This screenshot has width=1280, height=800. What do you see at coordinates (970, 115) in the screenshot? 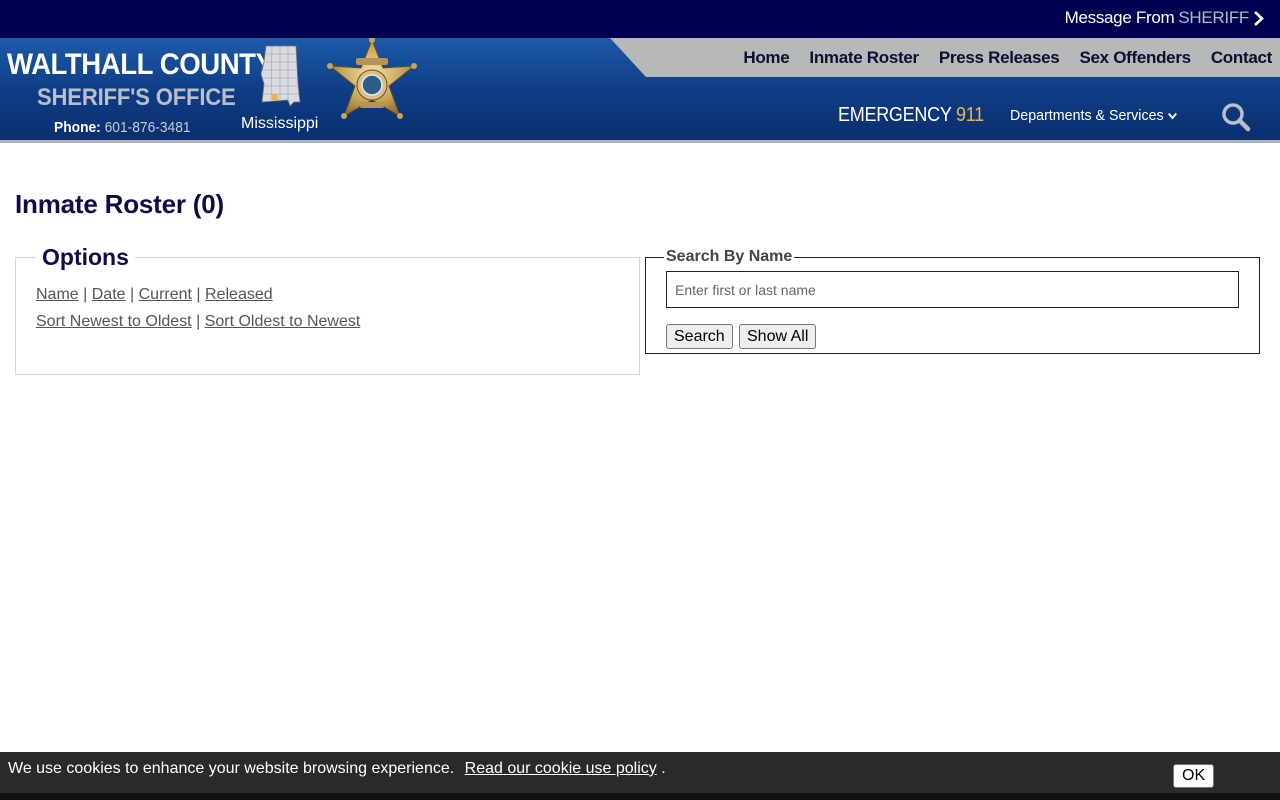
I see `emergency-number: 911` at bounding box center [970, 115].